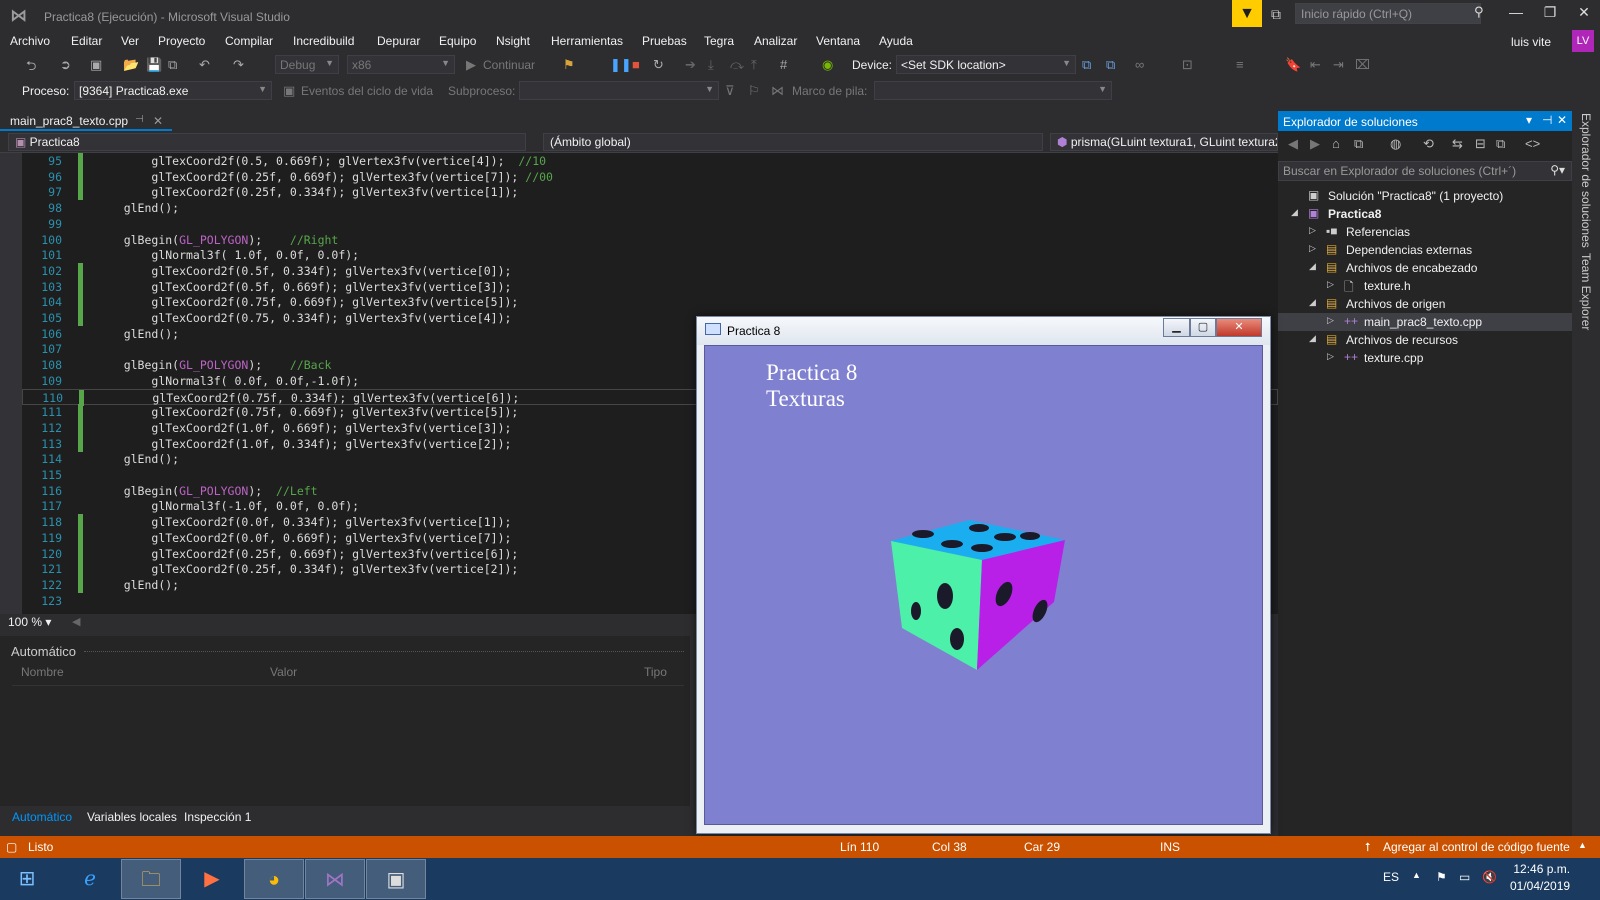 The width and height of the screenshot is (1600, 900). What do you see at coordinates (1358, 144) in the screenshot?
I see `switch-views-icon: ⧉` at bounding box center [1358, 144].